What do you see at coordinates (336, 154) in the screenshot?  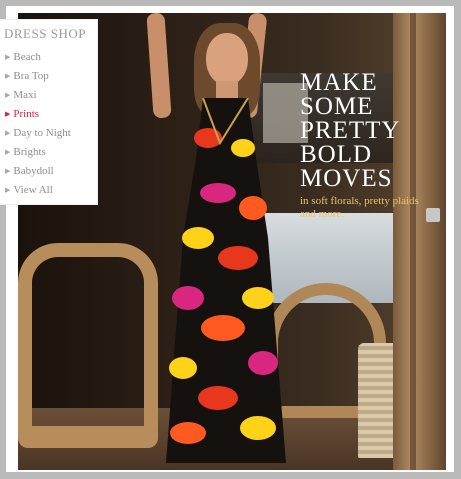 I see `headline-line: BOLD` at bounding box center [336, 154].